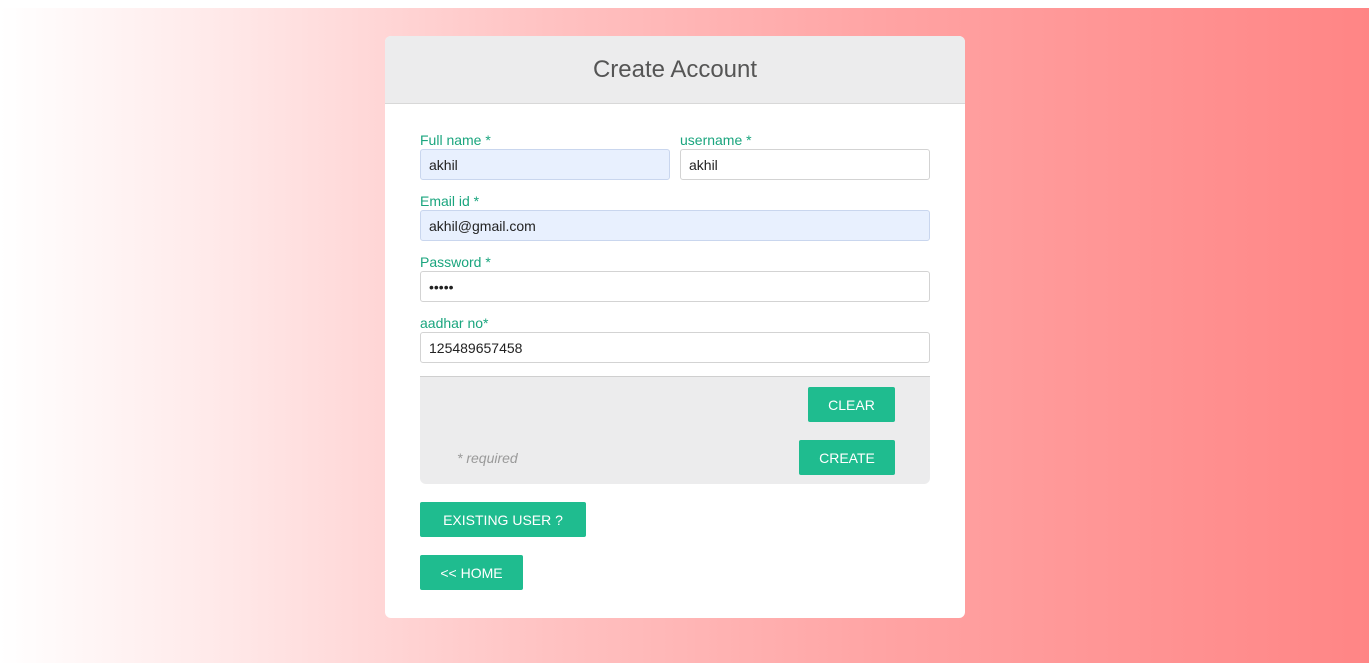  I want to click on name-row: Full name * username *, so click(675, 162).